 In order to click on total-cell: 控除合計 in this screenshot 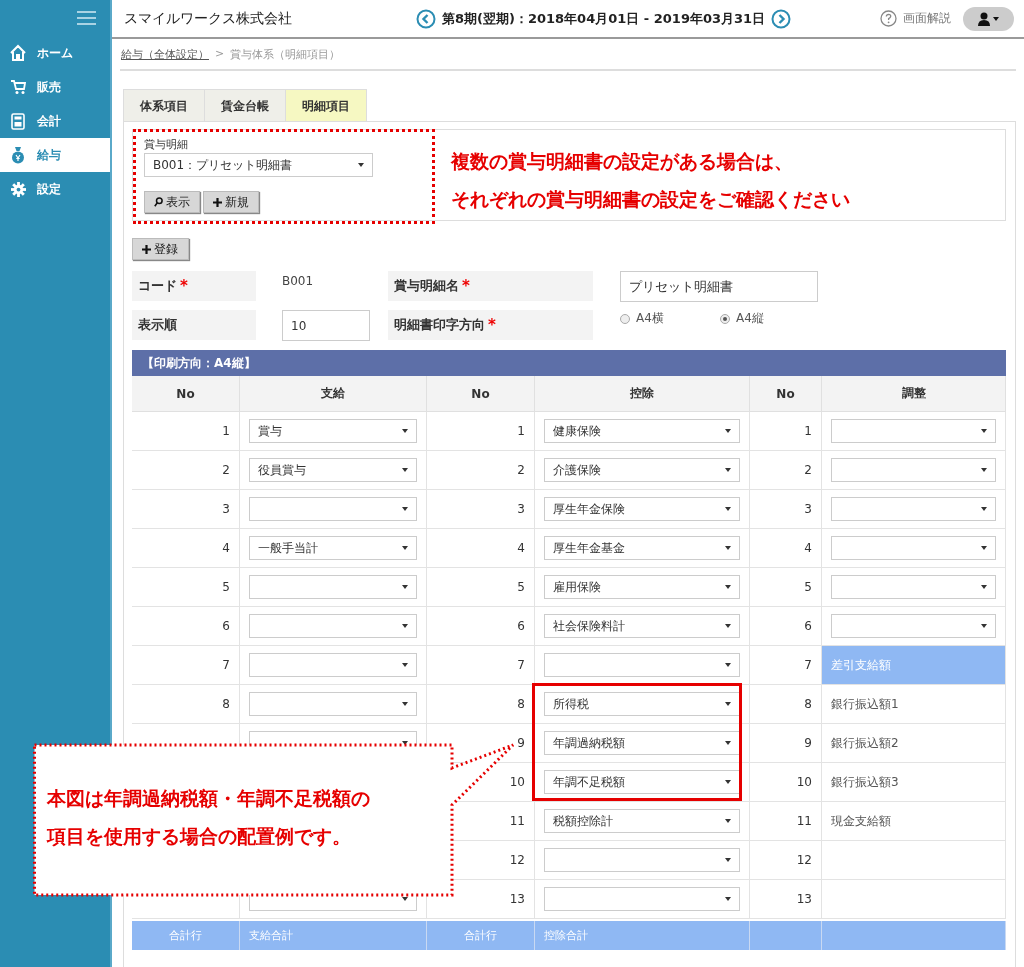, I will do `click(642, 935)`.